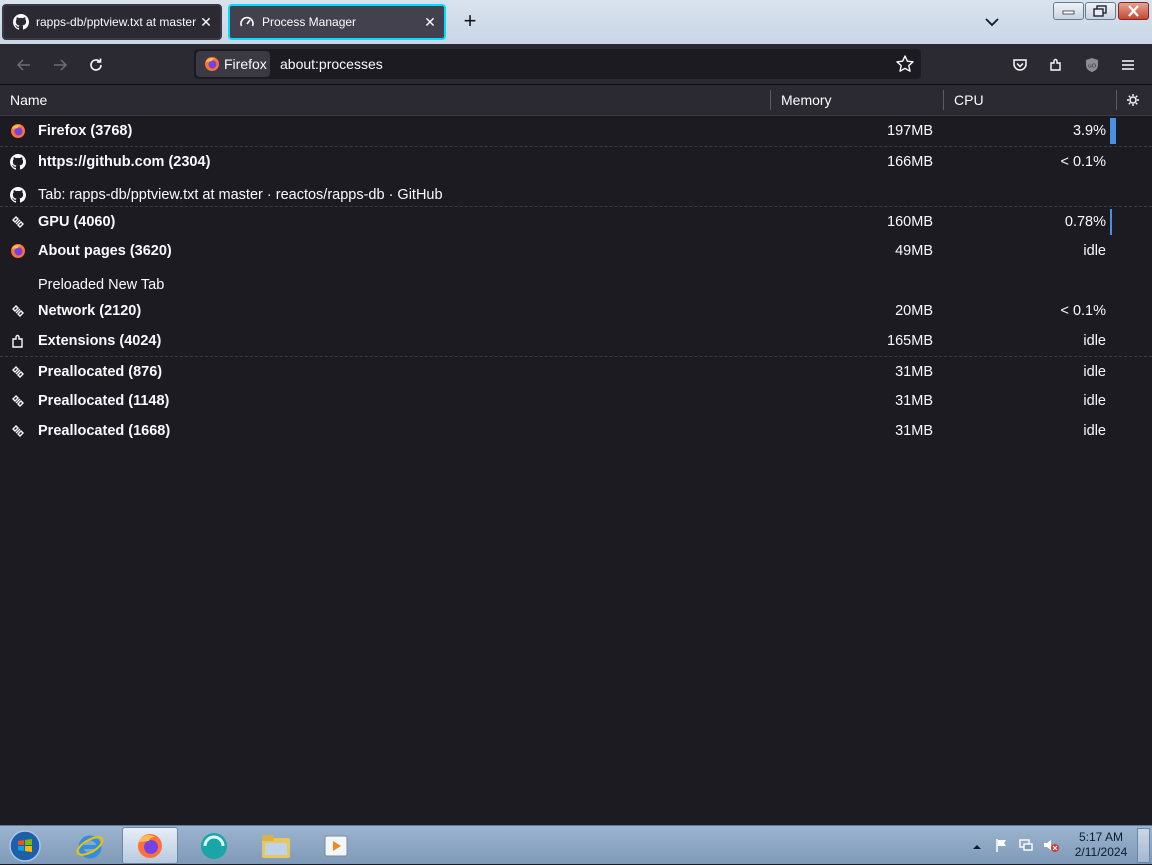 The width and height of the screenshot is (1152, 865). I want to click on memory-value: 166MB, so click(910, 162).